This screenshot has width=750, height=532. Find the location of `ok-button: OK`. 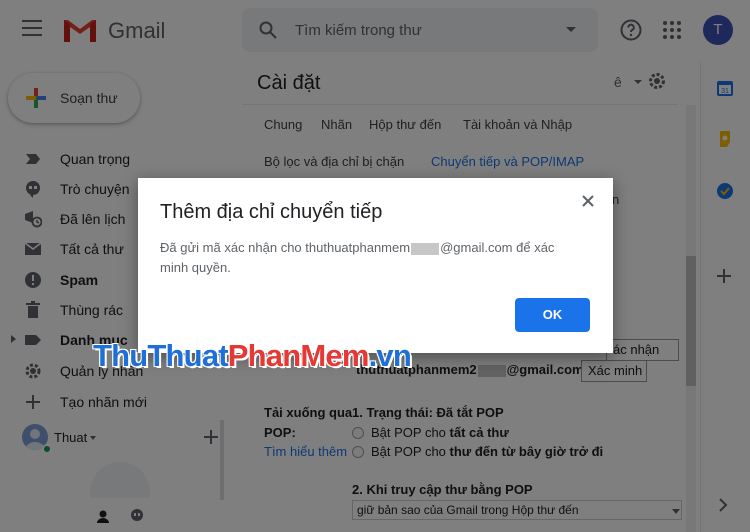

ok-button: OK is located at coordinates (552, 315).